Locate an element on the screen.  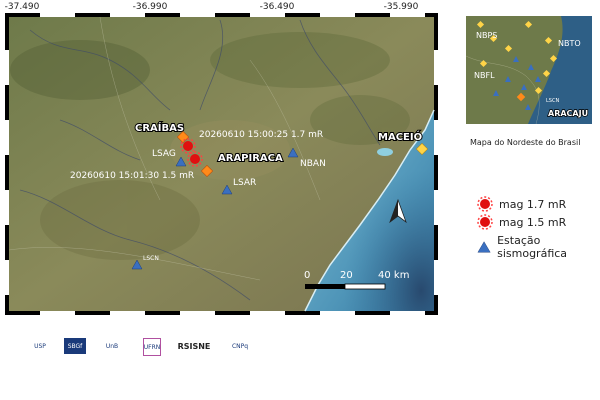
logo-unb: UnB is located at coordinates (112, 346).